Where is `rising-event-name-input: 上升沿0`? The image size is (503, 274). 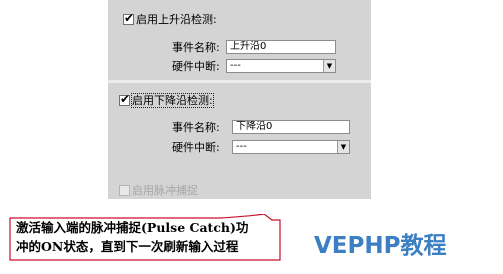
rising-event-name-input: 上升沿0 is located at coordinates (281, 47).